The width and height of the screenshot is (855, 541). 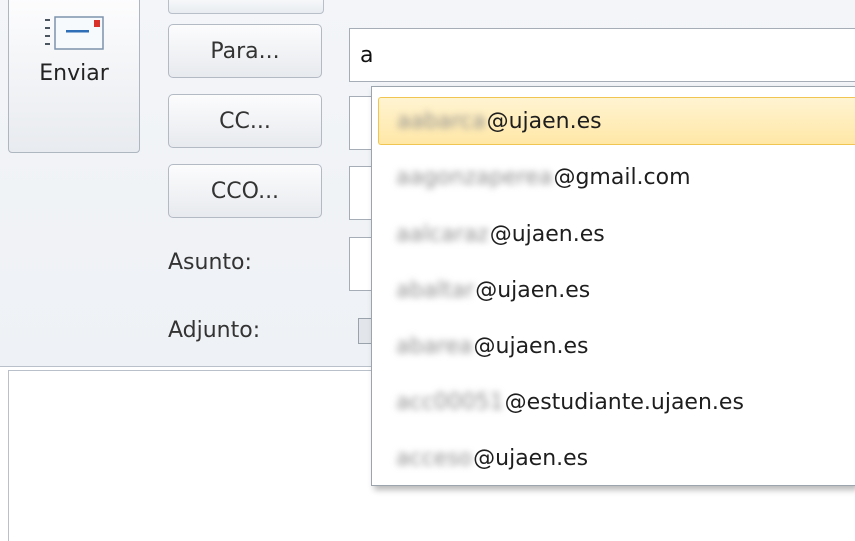 What do you see at coordinates (450, 402) in the screenshot?
I see `address-local-part: acc00051` at bounding box center [450, 402].